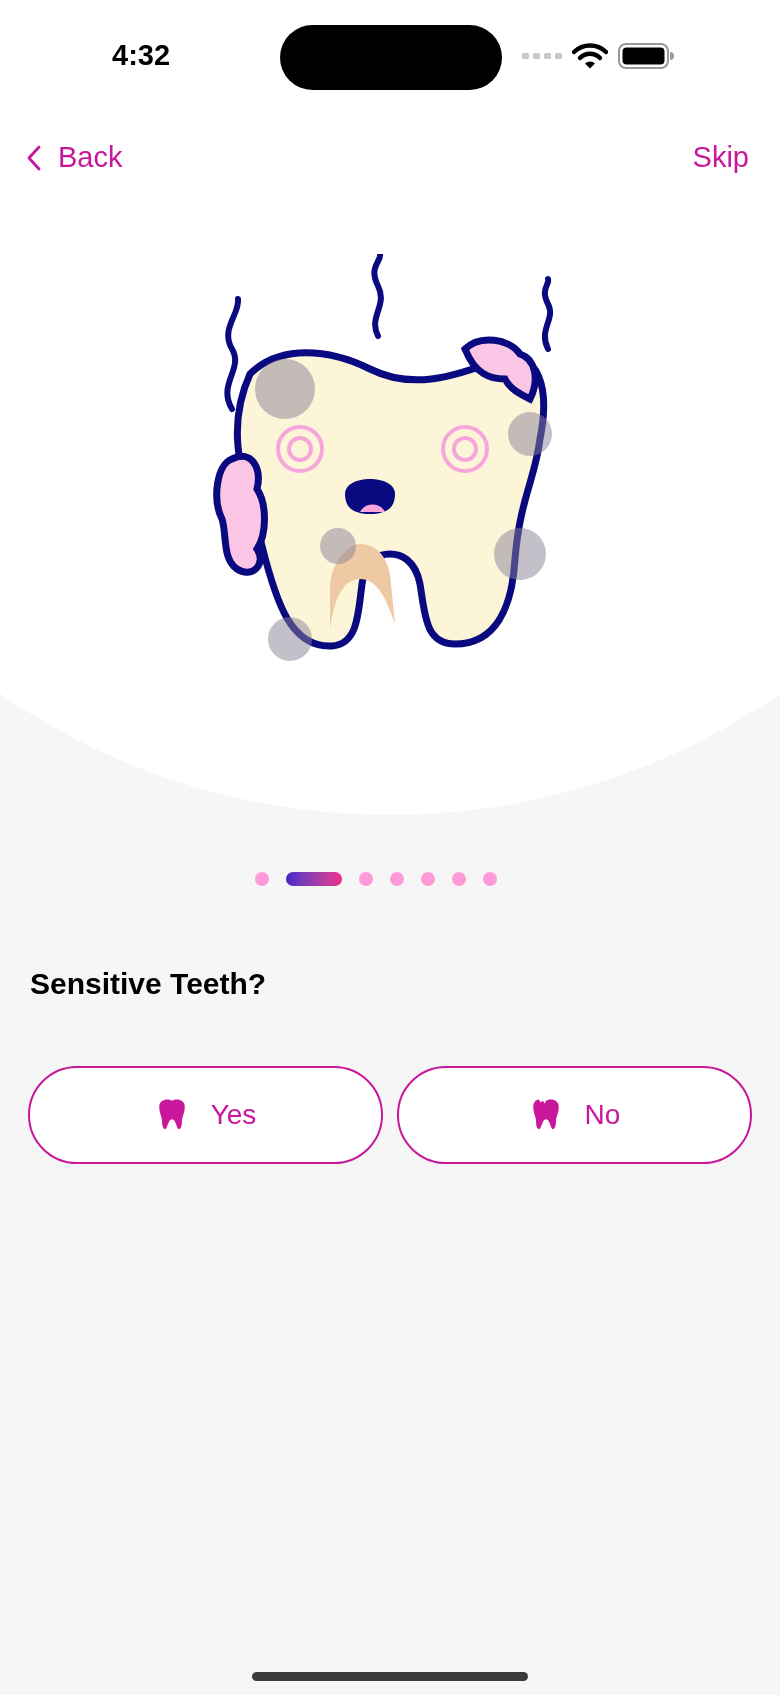  Describe the element at coordinates (148, 984) in the screenshot. I see `question-title: Sensitive Teeth?` at that location.